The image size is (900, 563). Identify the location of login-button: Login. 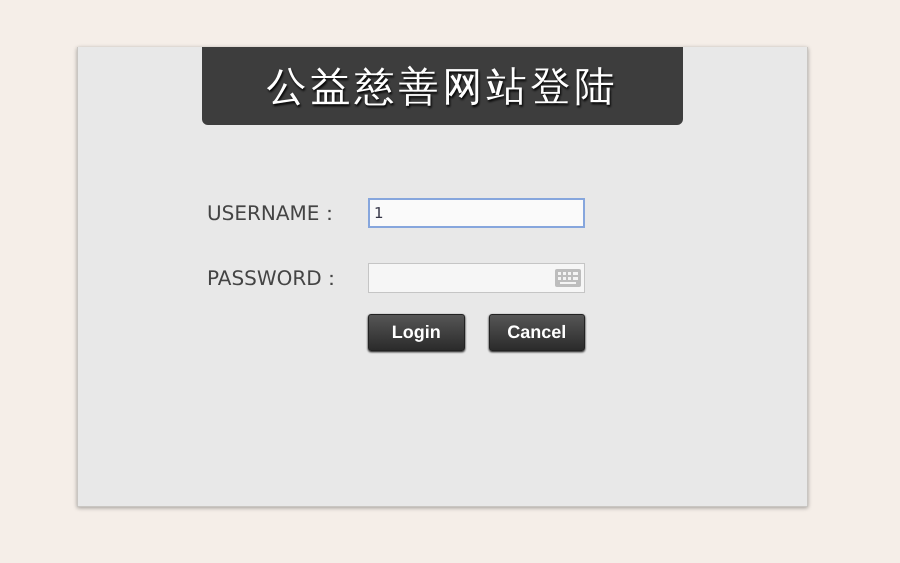
(416, 332).